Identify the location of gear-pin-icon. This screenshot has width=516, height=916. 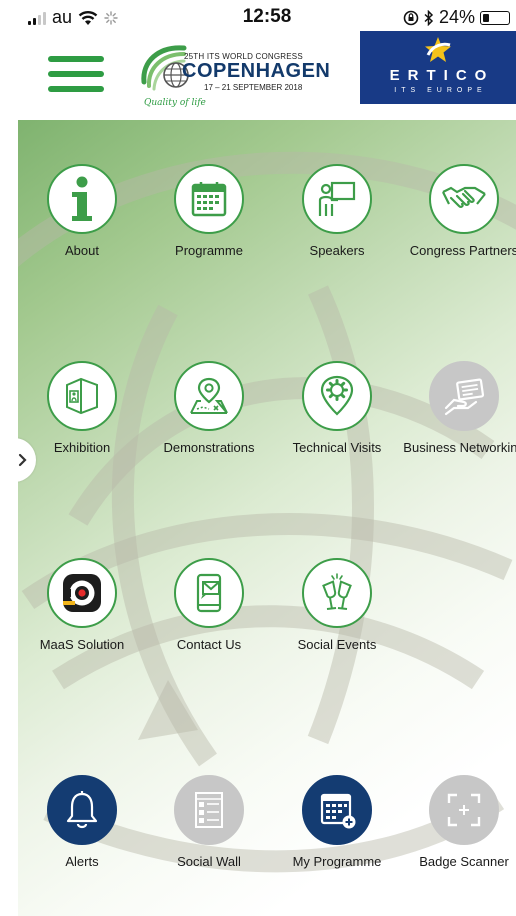
(337, 395).